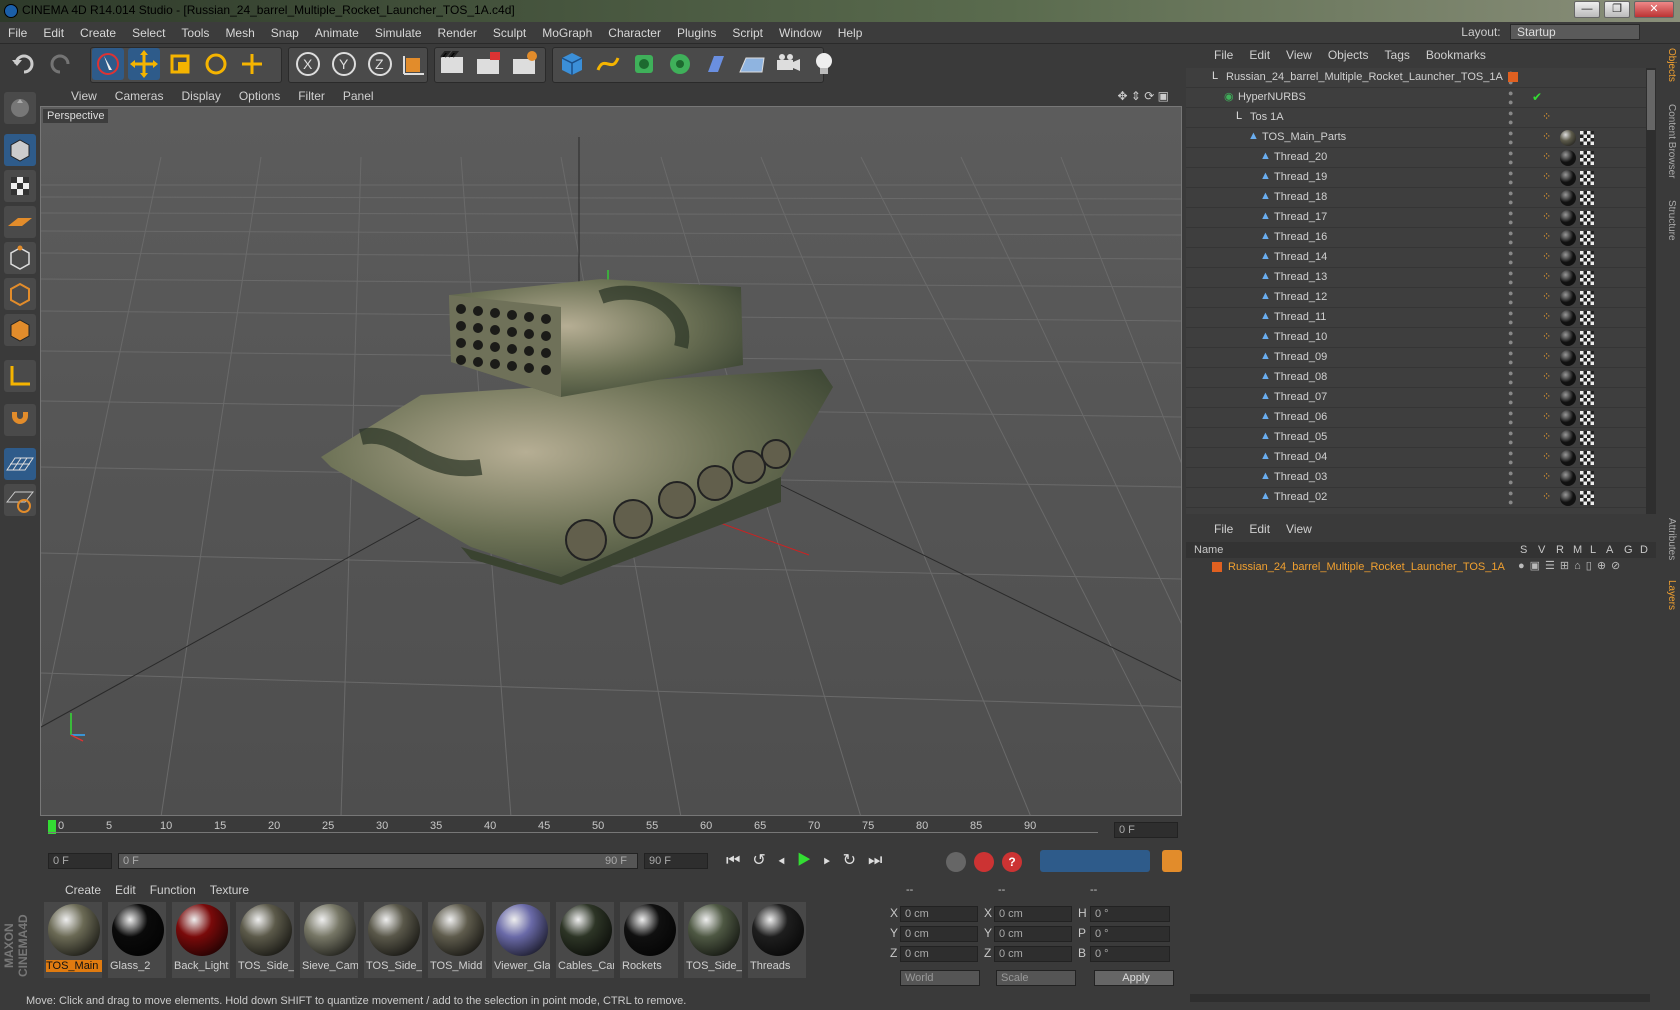 The image size is (1680, 1010). Describe the element at coordinates (1299, 529) in the screenshot. I see `layer-menu-view: View` at that location.